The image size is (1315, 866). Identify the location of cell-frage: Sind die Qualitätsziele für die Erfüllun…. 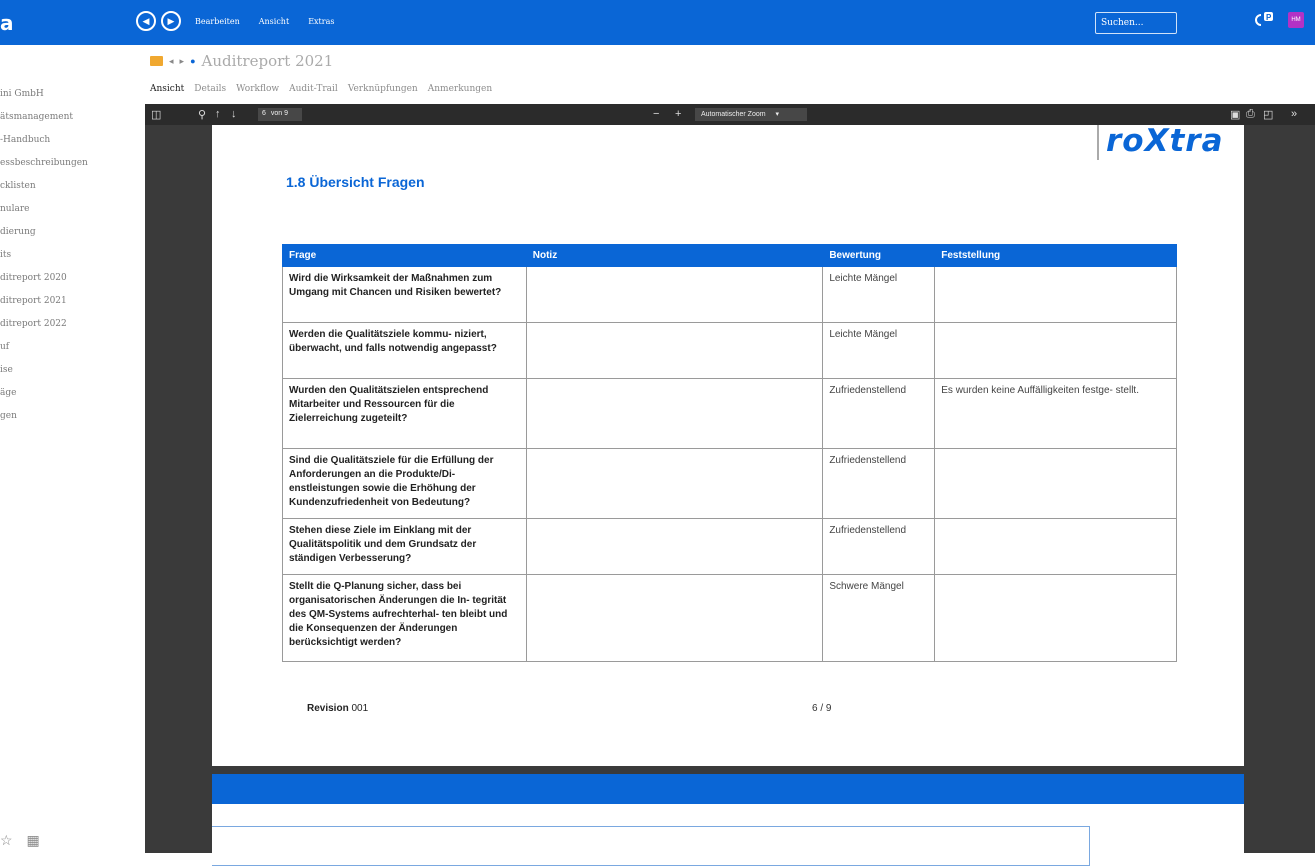
(404, 483).